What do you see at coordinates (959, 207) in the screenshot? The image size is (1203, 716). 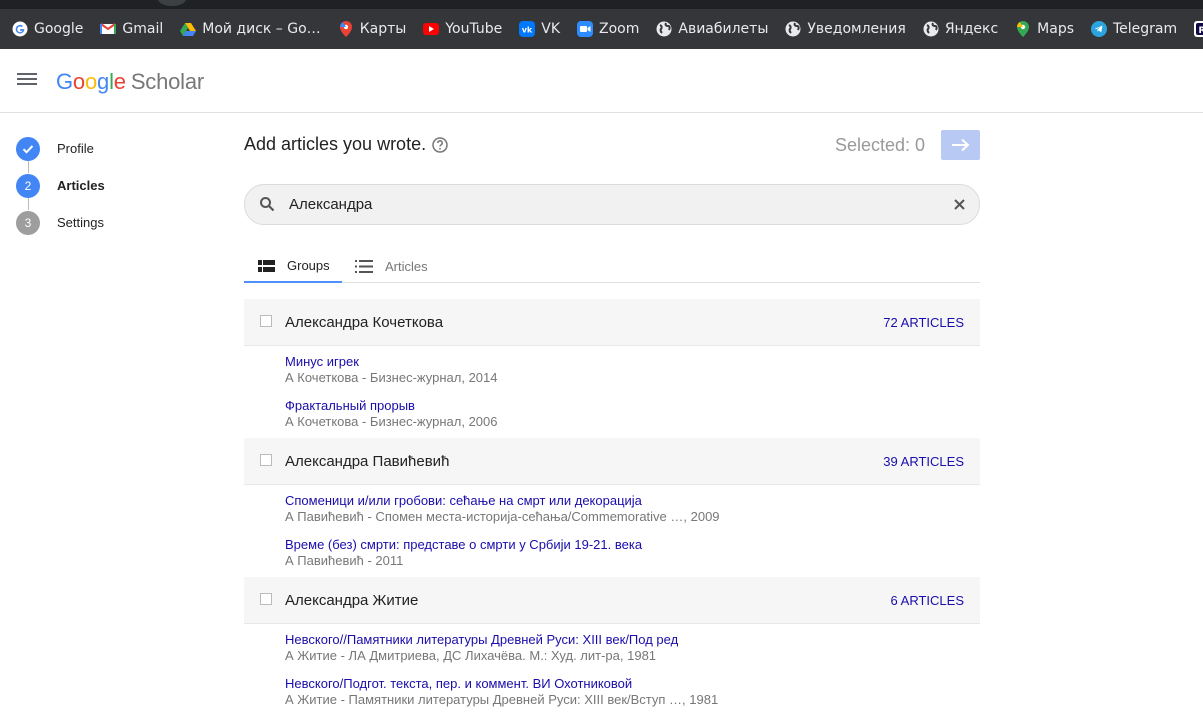 I see `clear-icon` at bounding box center [959, 207].